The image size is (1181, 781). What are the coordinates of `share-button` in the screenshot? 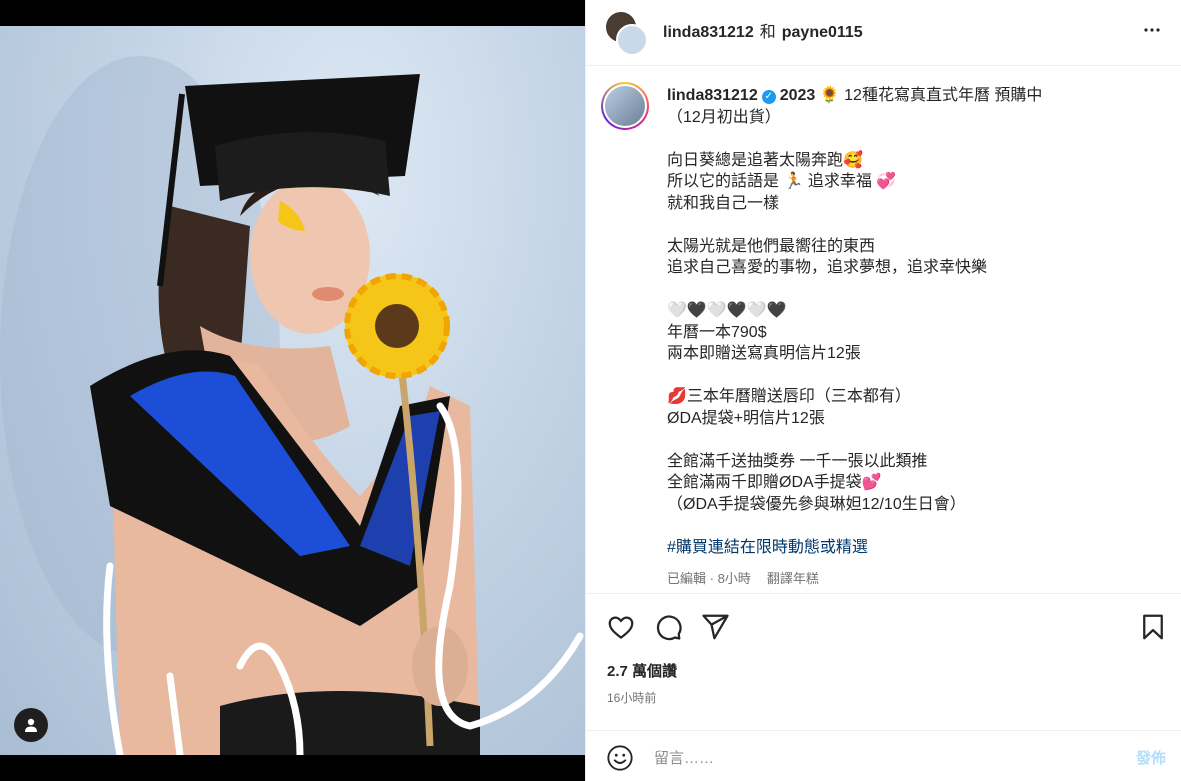 It's located at (715, 627).